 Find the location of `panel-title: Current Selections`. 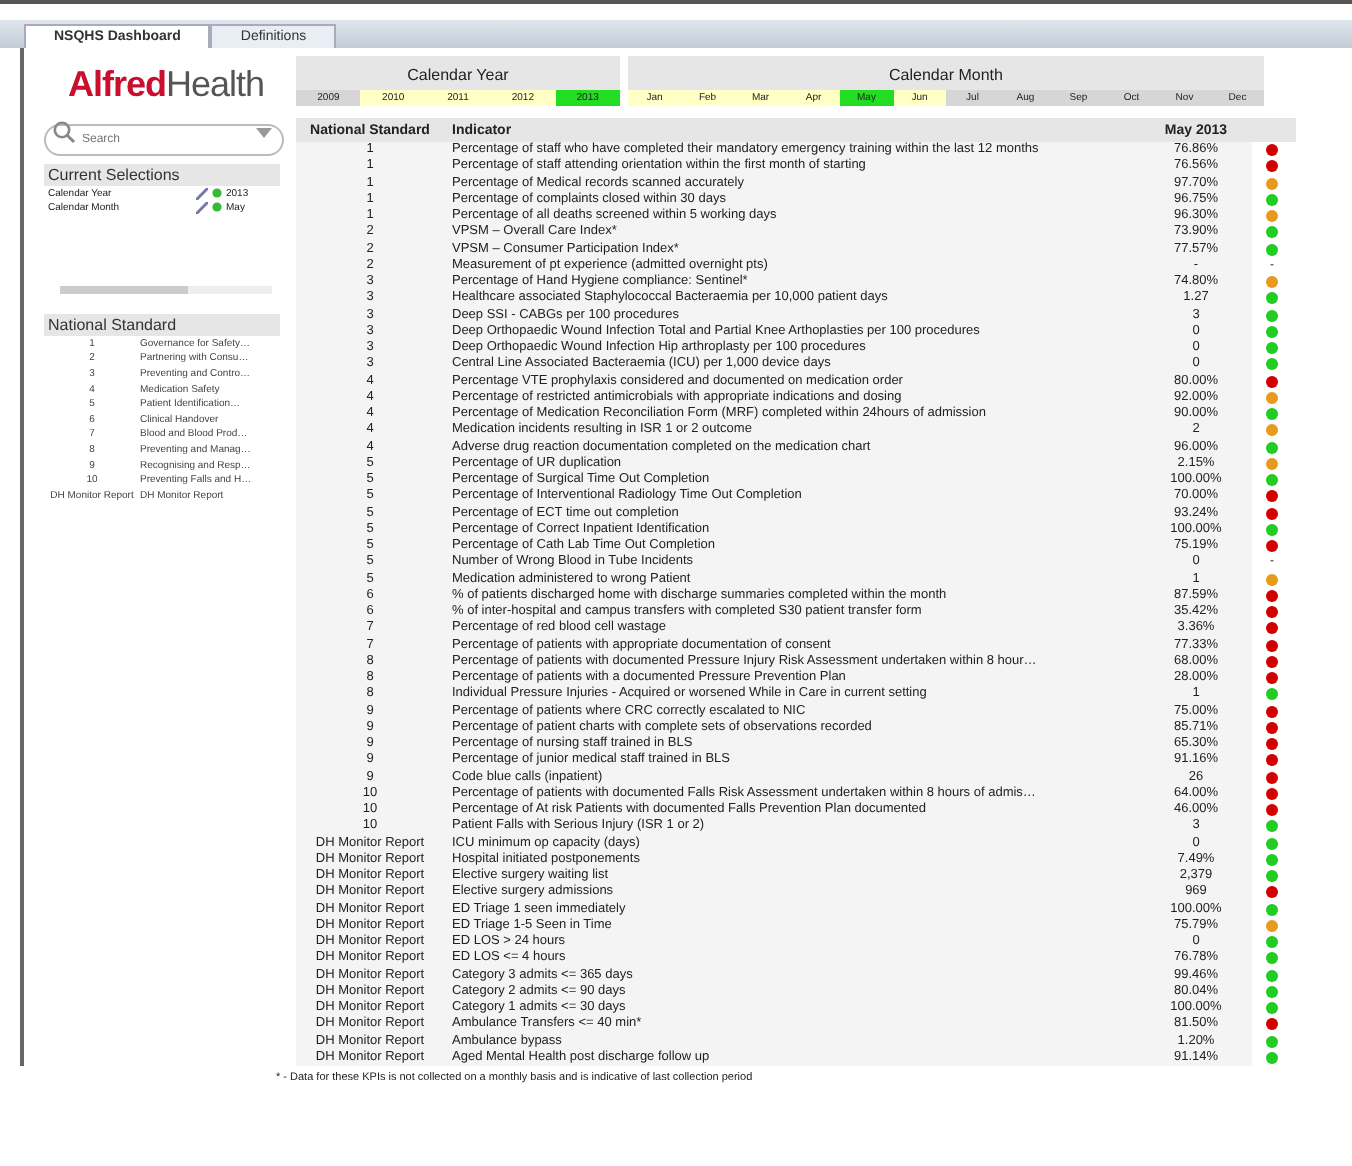

panel-title: Current Selections is located at coordinates (162, 175).